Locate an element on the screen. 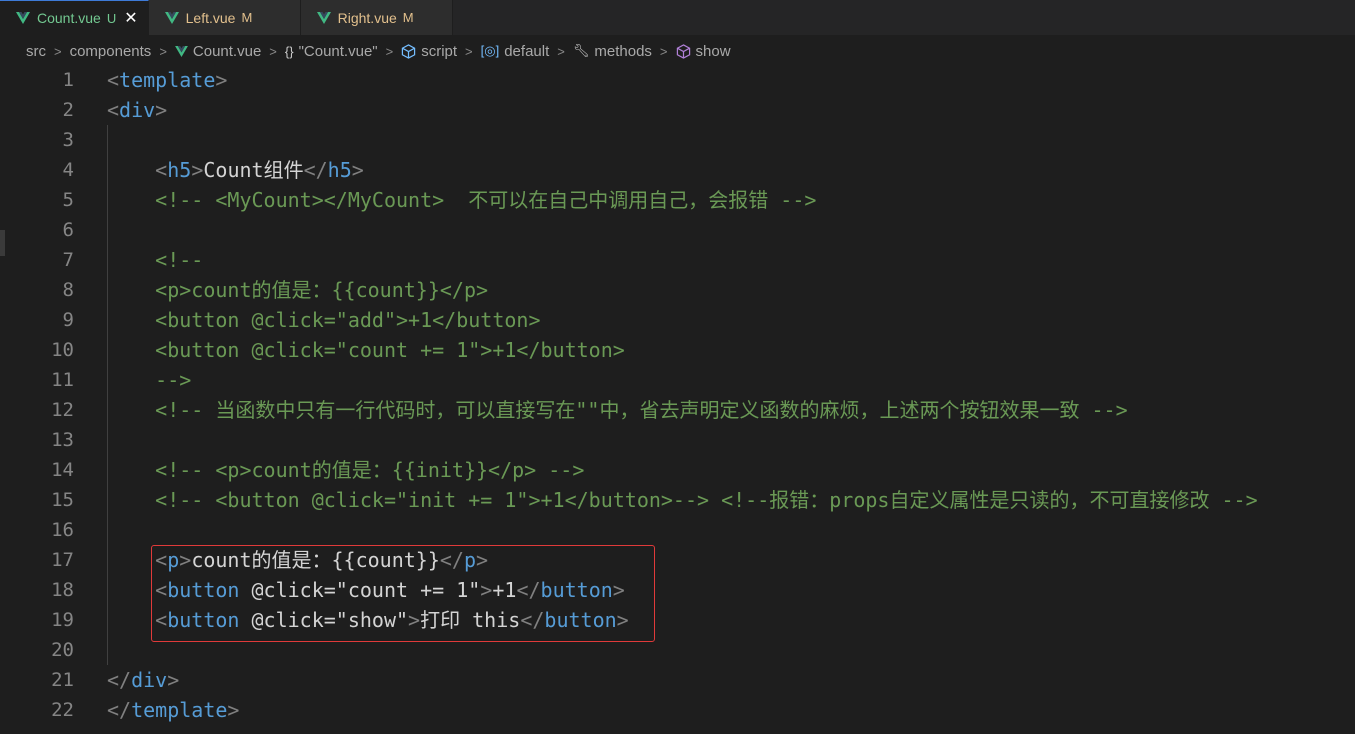 The height and width of the screenshot is (734, 1355). code-line: 21 </div> is located at coordinates (677, 680).